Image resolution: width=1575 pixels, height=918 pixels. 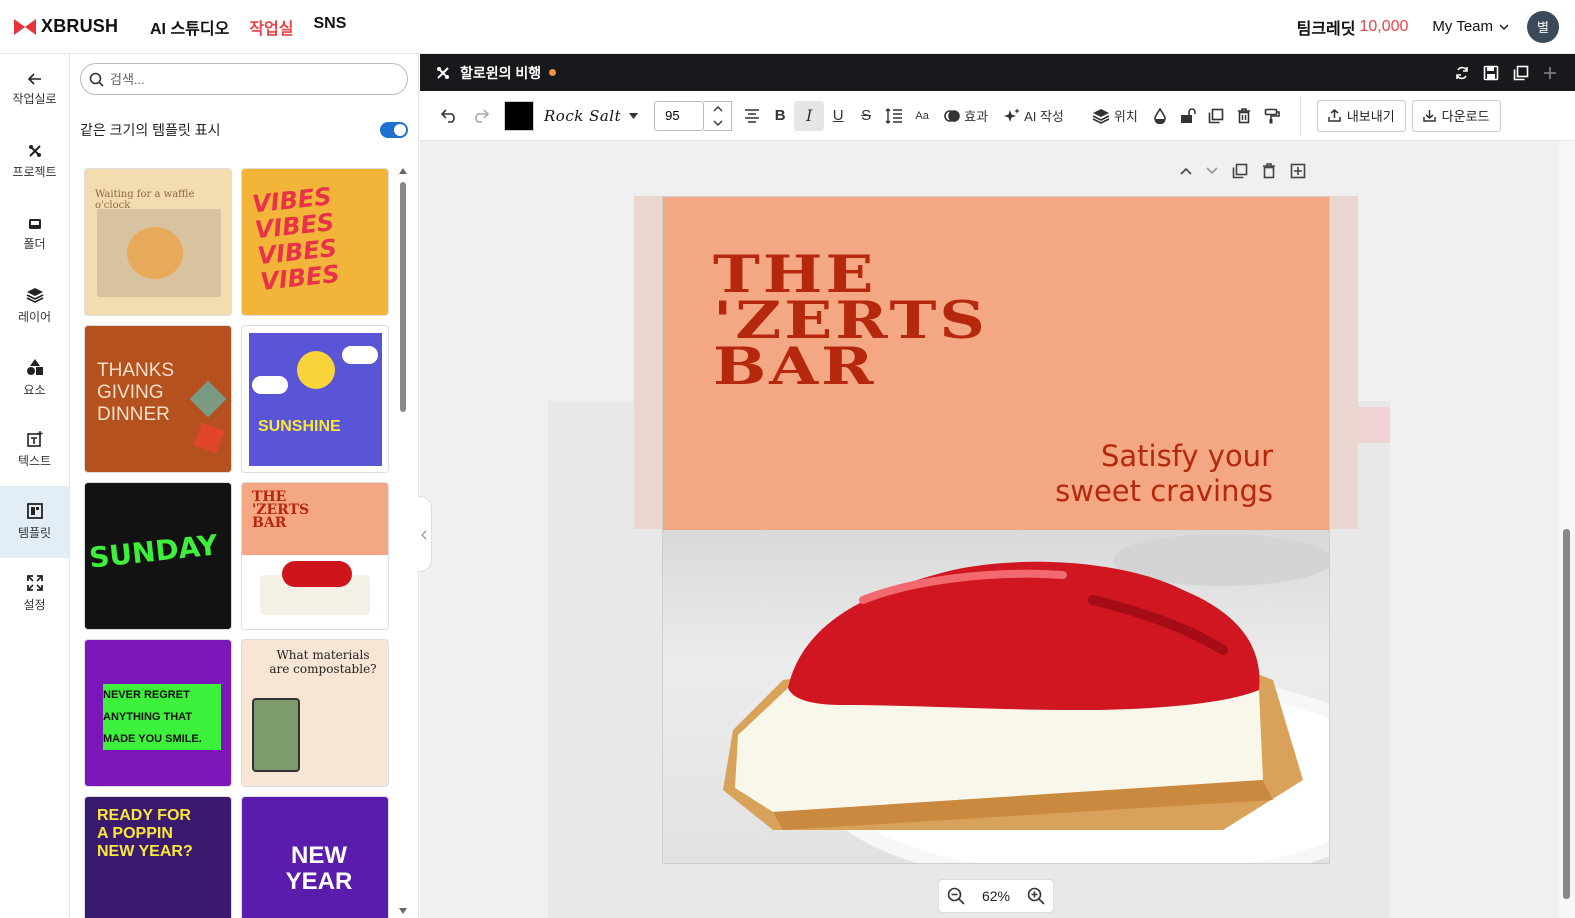 What do you see at coordinates (1470, 26) in the screenshot?
I see `team-selector: My Team` at bounding box center [1470, 26].